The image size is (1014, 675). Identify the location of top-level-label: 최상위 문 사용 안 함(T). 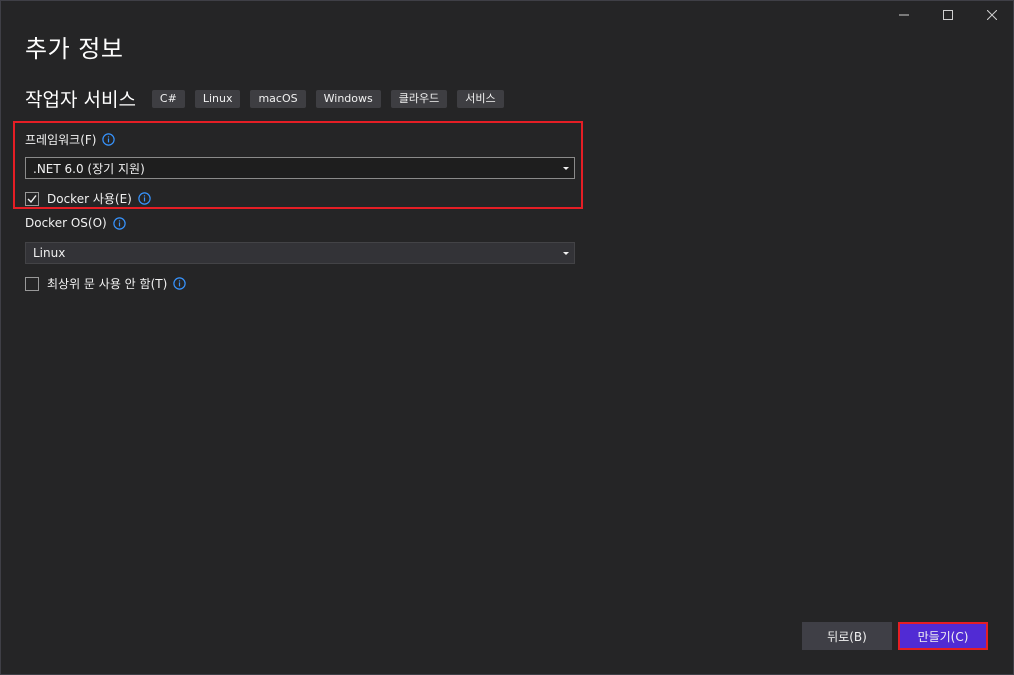
(107, 284).